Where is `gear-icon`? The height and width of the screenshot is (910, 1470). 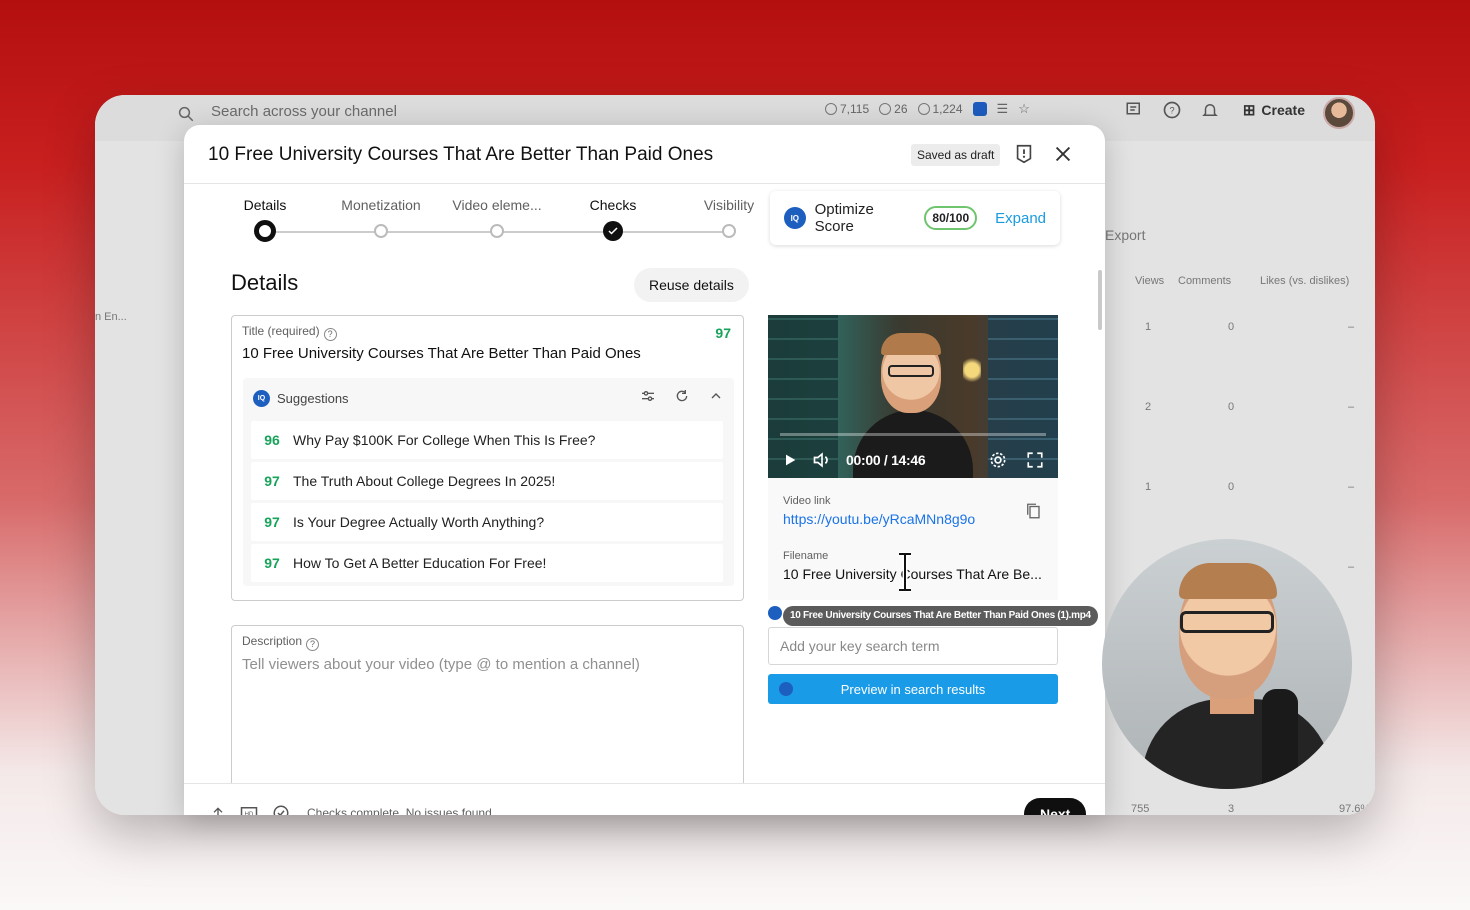
gear-icon is located at coordinates (998, 460).